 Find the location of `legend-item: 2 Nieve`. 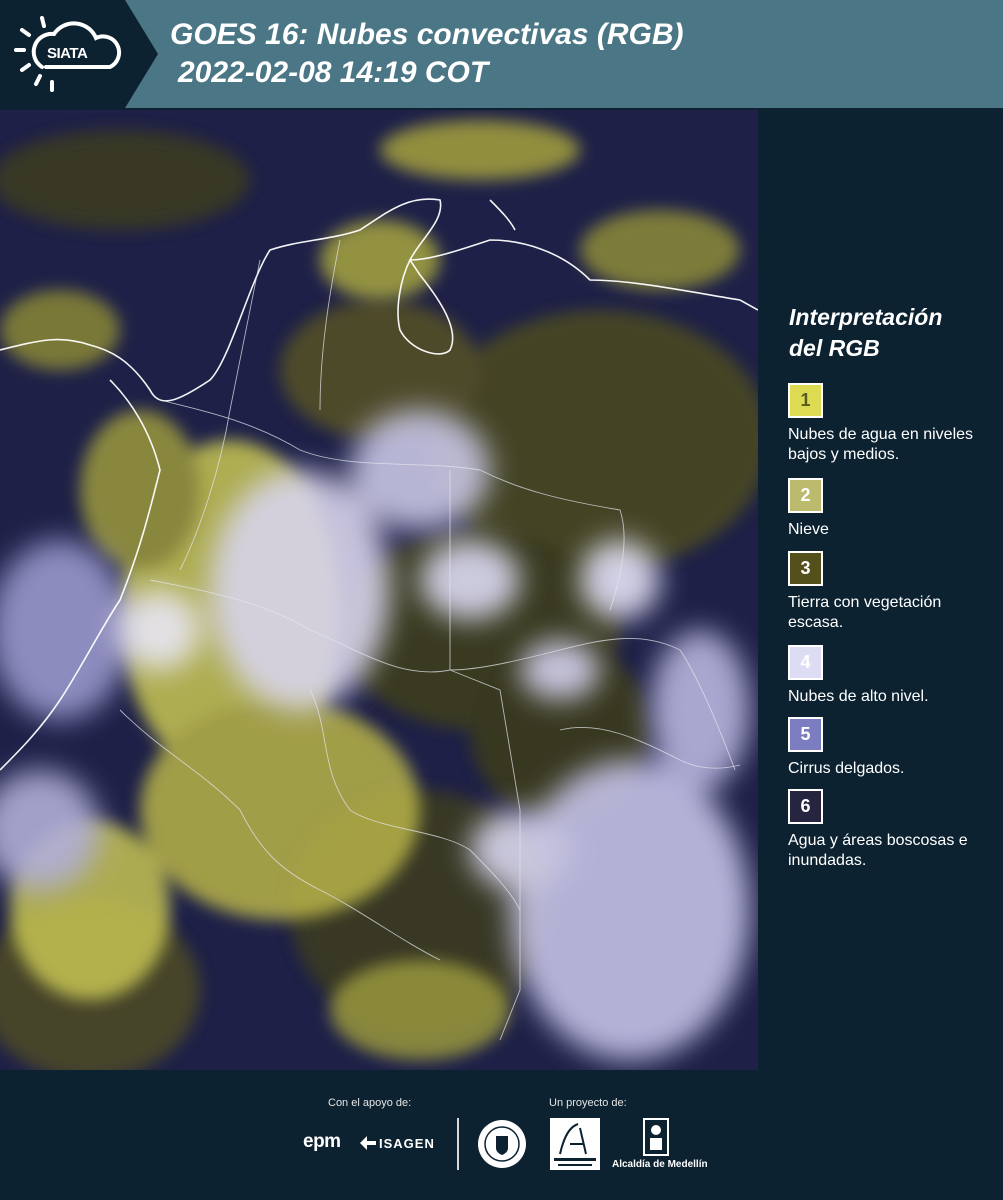

legend-item: 2 Nieve is located at coordinates (893, 509).